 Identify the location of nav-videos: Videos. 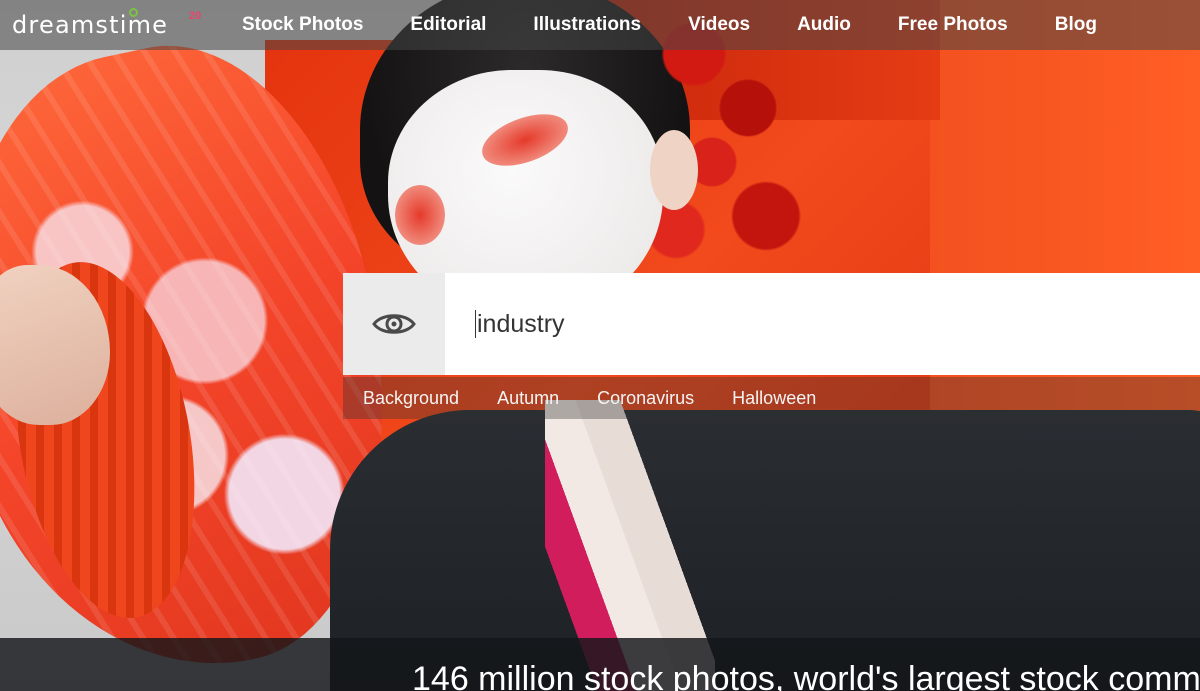
(719, 25).